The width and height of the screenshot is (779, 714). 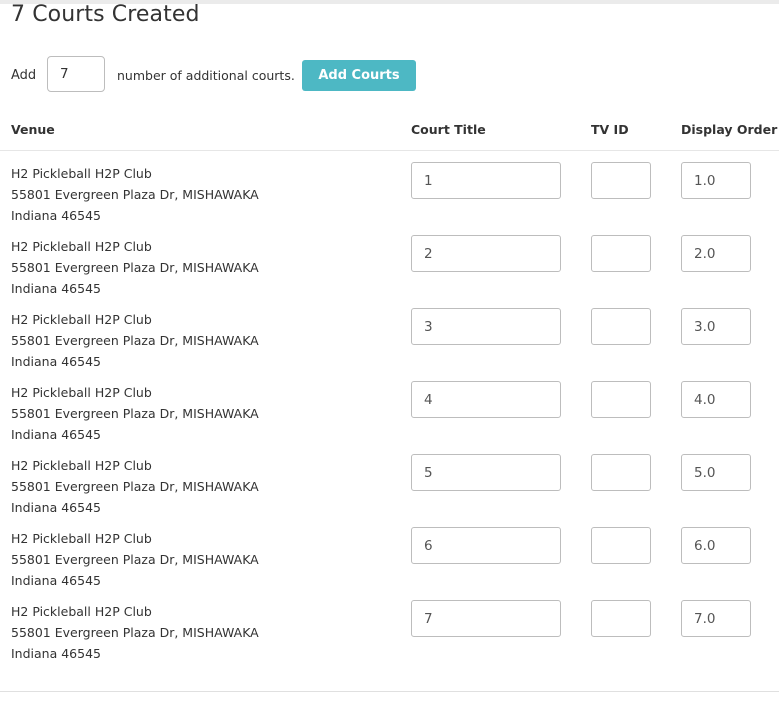 What do you see at coordinates (105, 14) in the screenshot?
I see `page-title: 7 Courts Created` at bounding box center [105, 14].